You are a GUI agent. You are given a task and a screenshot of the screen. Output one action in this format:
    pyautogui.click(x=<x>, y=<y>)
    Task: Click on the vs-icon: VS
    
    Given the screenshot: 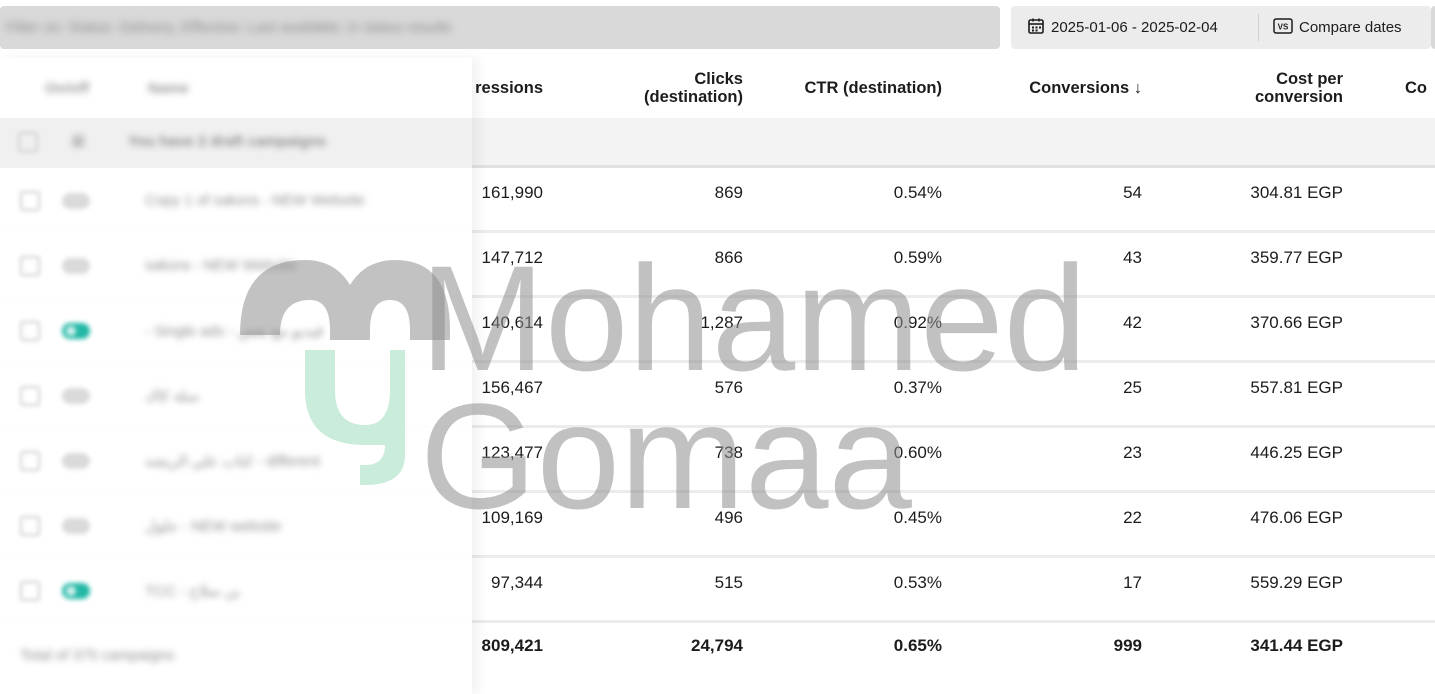 What is the action you would take?
    pyautogui.click(x=1283, y=27)
    